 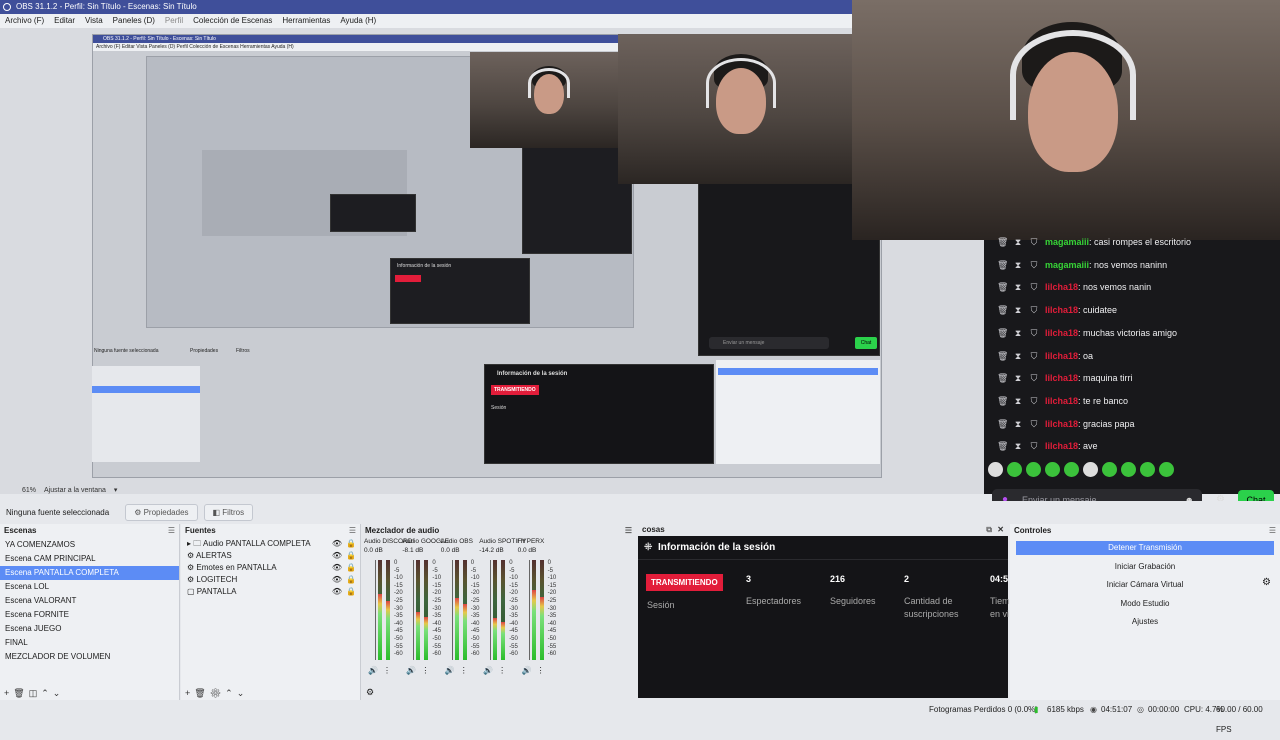 What do you see at coordinates (217, 693) in the screenshot?
I see `source-settings-icon: ⚙` at bounding box center [217, 693].